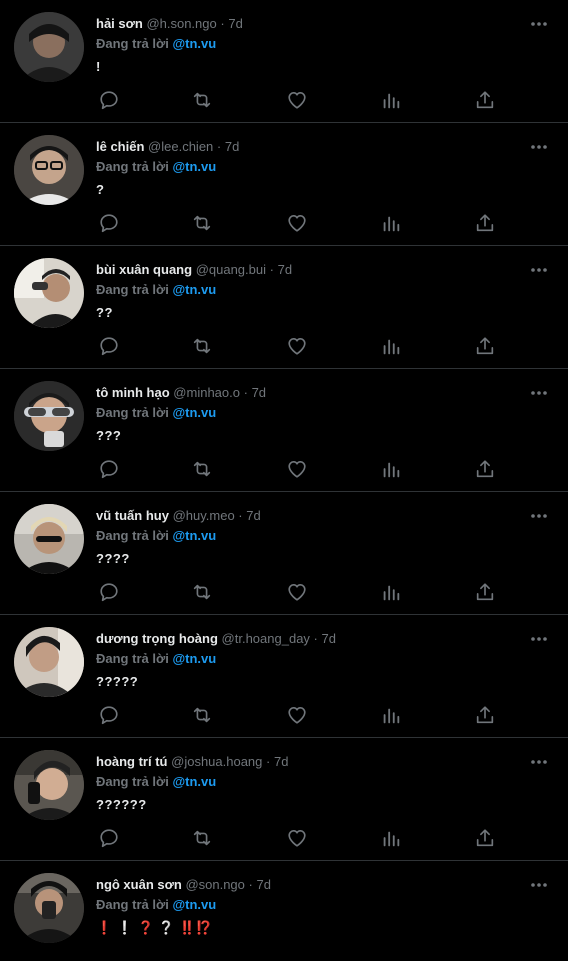  What do you see at coordinates (180, 146) in the screenshot?
I see `user-handle: @lee.chien` at bounding box center [180, 146].